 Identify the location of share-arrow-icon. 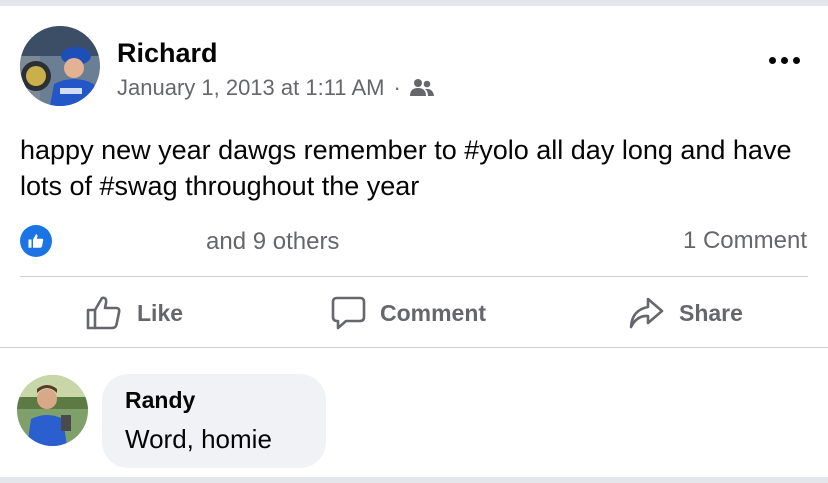
(646, 313).